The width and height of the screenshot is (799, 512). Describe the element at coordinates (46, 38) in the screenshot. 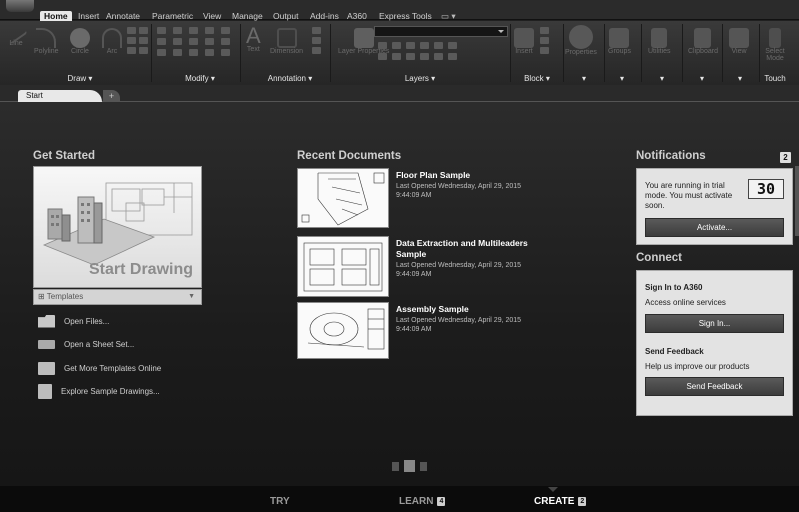

I see `polyline-icon` at that location.